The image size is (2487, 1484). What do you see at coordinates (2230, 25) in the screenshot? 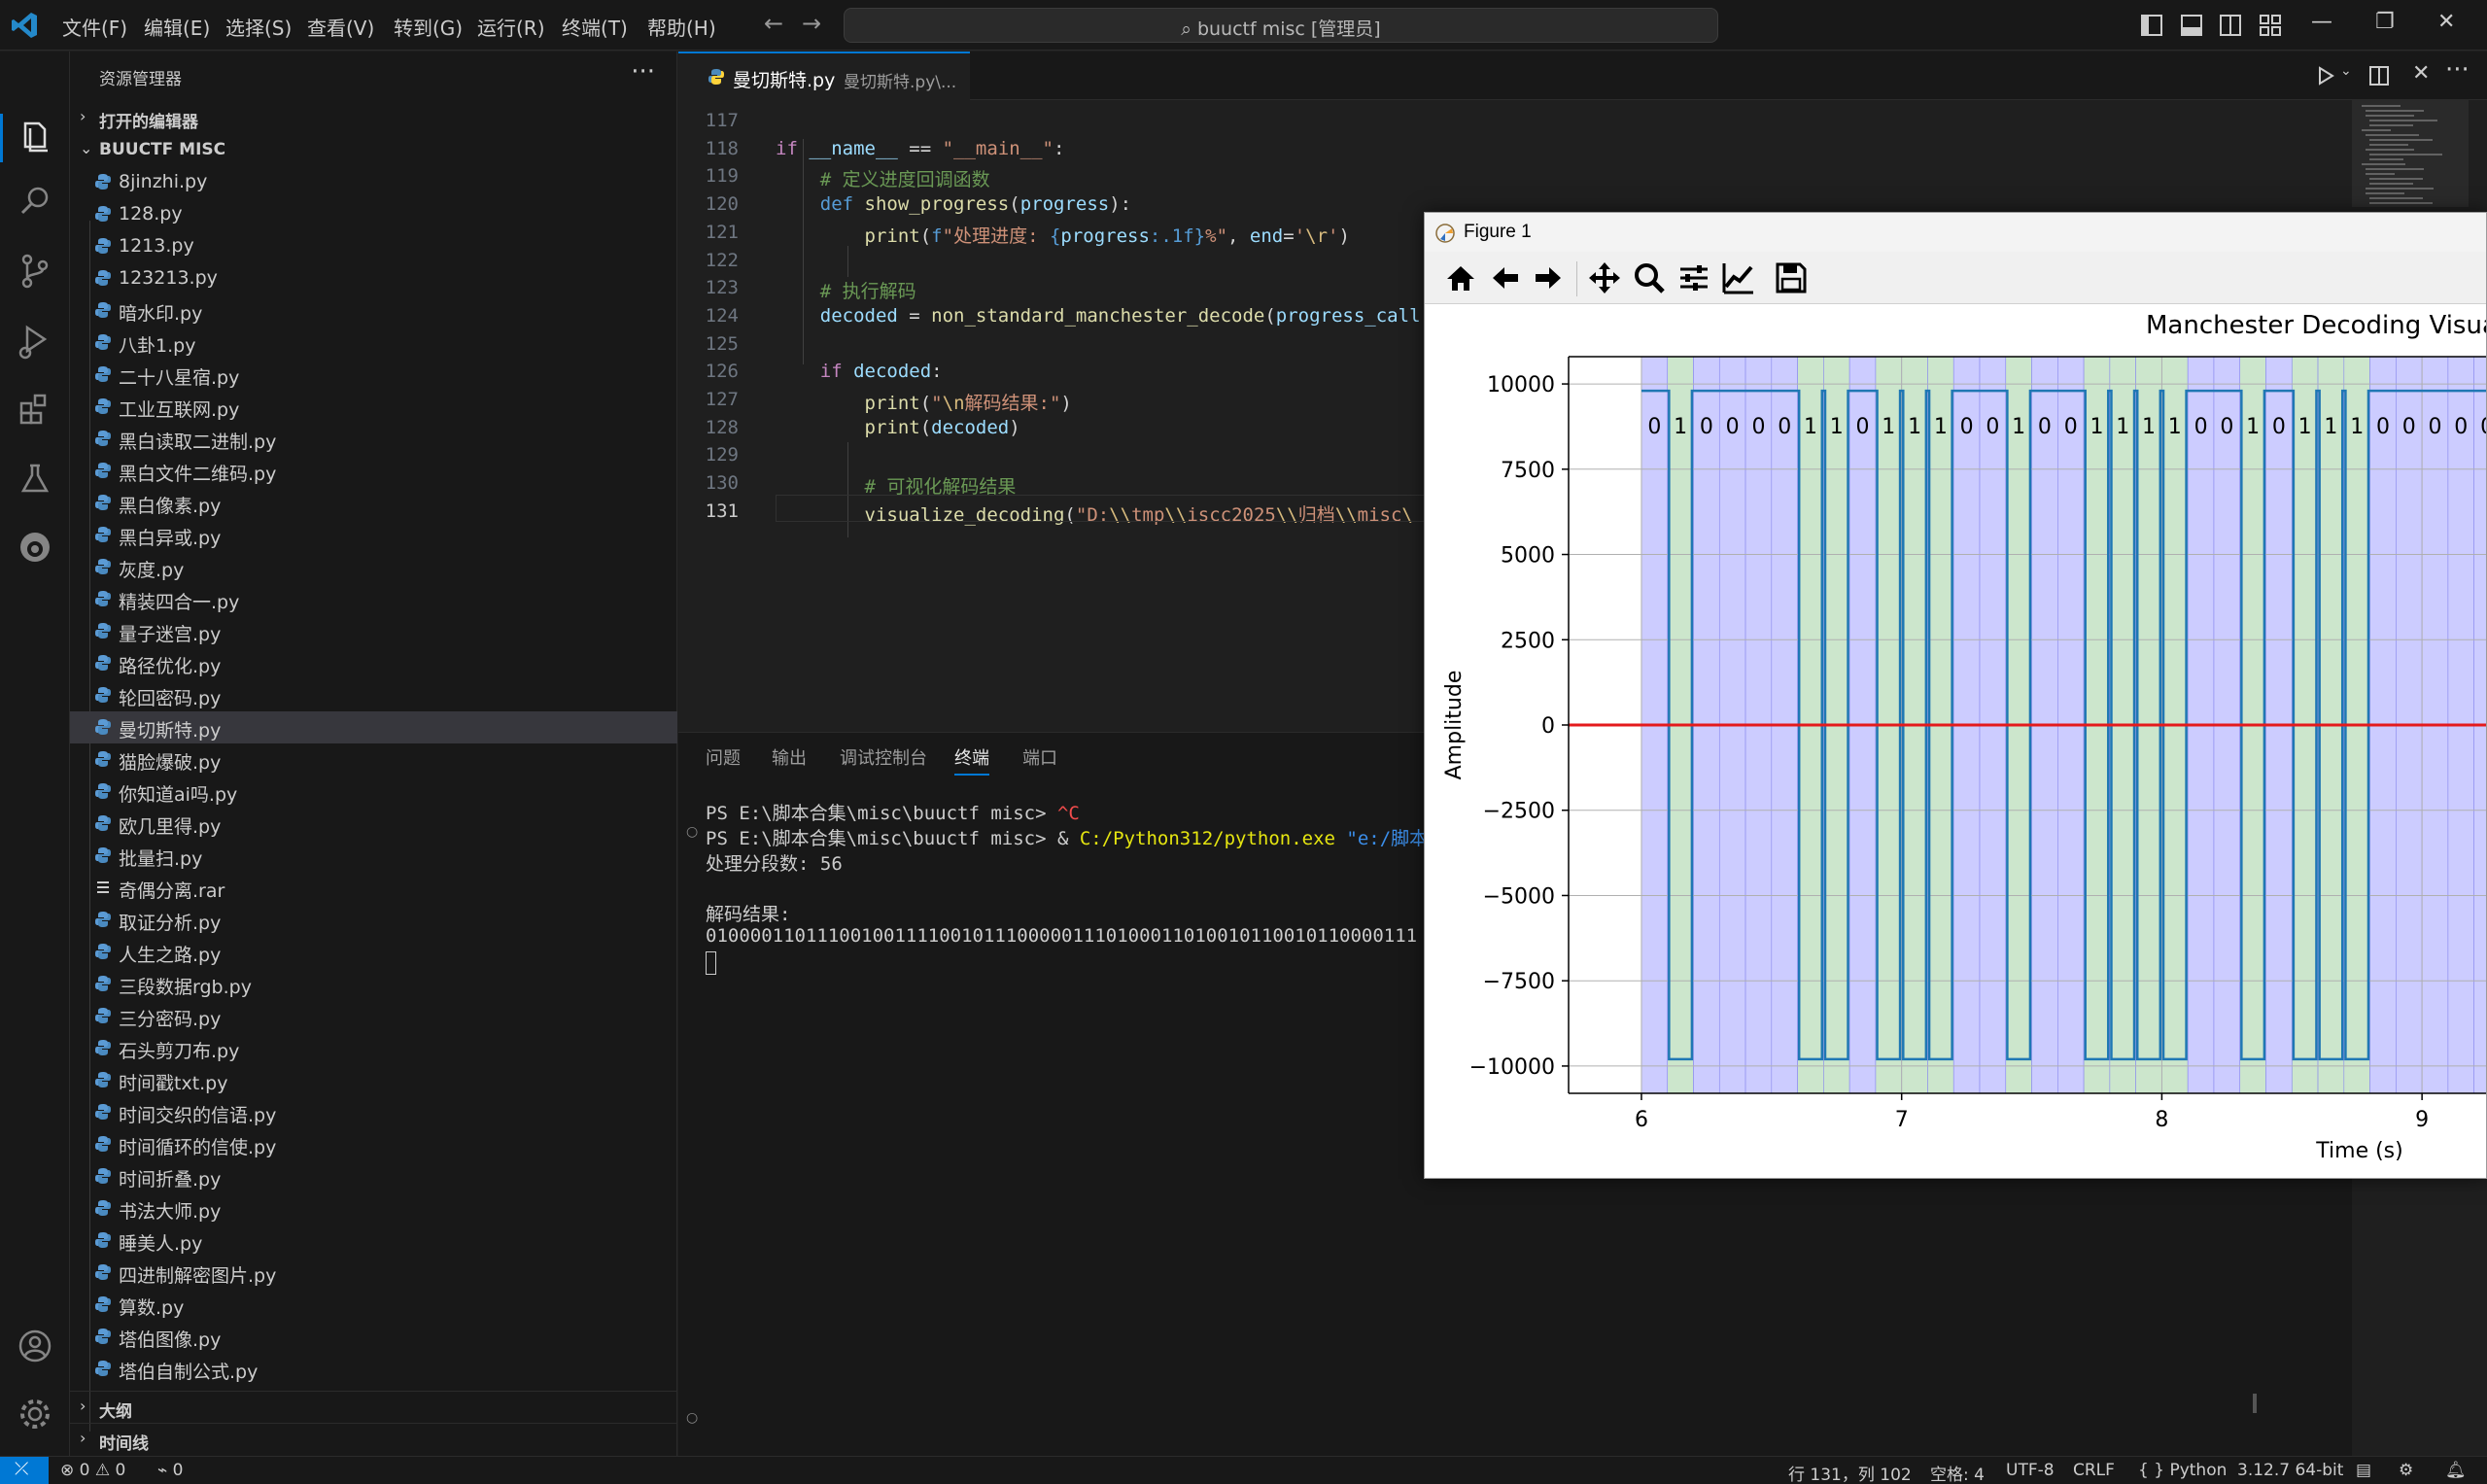
I see `toggle-secondary-sidebar-icon` at bounding box center [2230, 25].